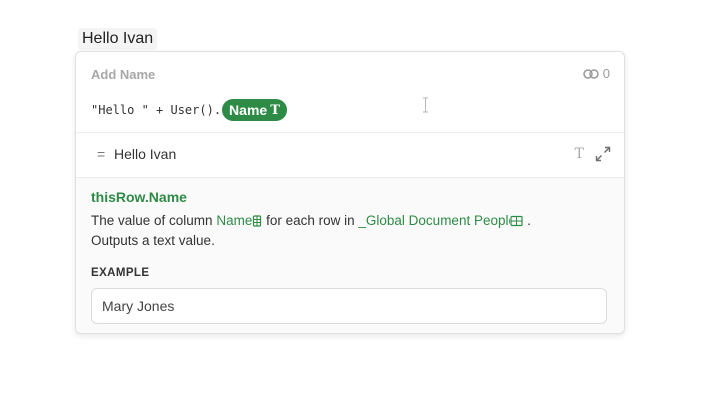 This screenshot has width=708, height=404. I want to click on canvas-formula-output: Hello Ivan, so click(118, 39).